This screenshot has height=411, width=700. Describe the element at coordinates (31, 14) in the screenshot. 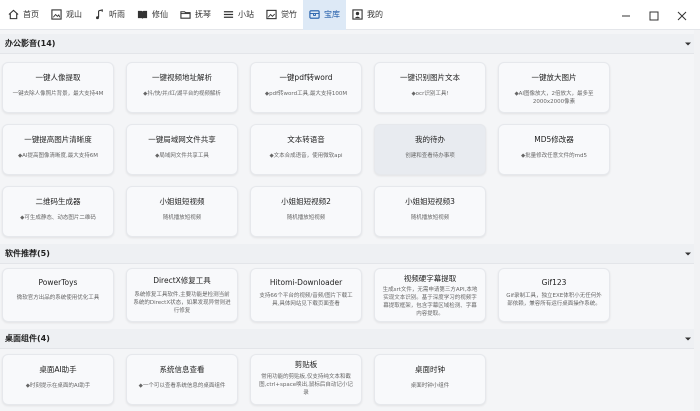

I see `tab-label: 首页` at that location.